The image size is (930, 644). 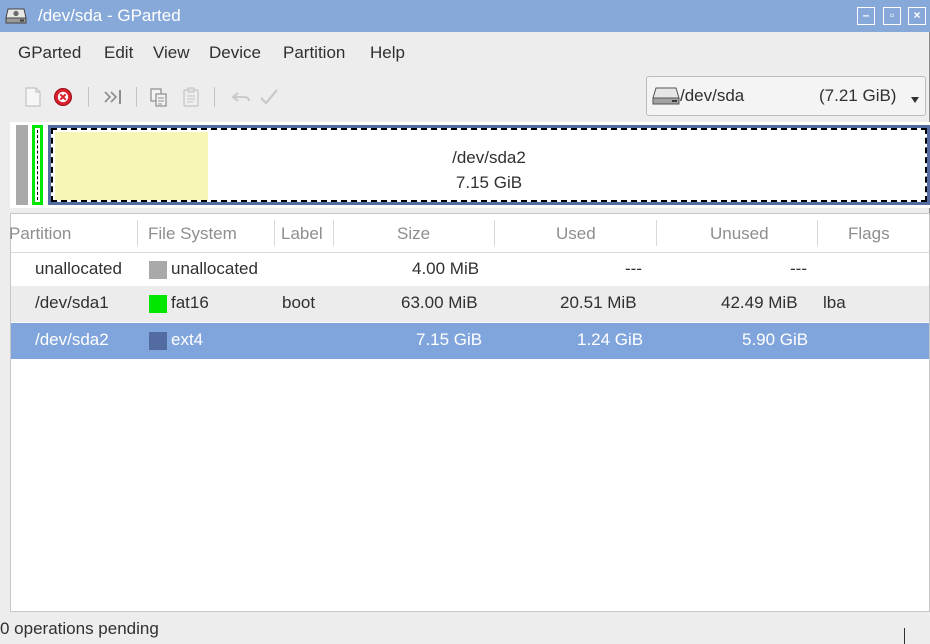 I want to click on device-selector: /dev/sda (7.21 GiB), so click(x=786, y=96).